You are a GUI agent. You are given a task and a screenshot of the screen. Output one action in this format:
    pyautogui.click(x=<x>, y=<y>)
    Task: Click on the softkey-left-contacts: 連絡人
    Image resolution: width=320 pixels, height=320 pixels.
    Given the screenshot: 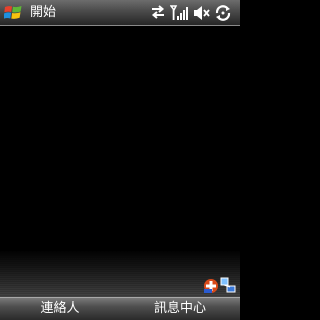 What is the action you would take?
    pyautogui.click(x=60, y=309)
    